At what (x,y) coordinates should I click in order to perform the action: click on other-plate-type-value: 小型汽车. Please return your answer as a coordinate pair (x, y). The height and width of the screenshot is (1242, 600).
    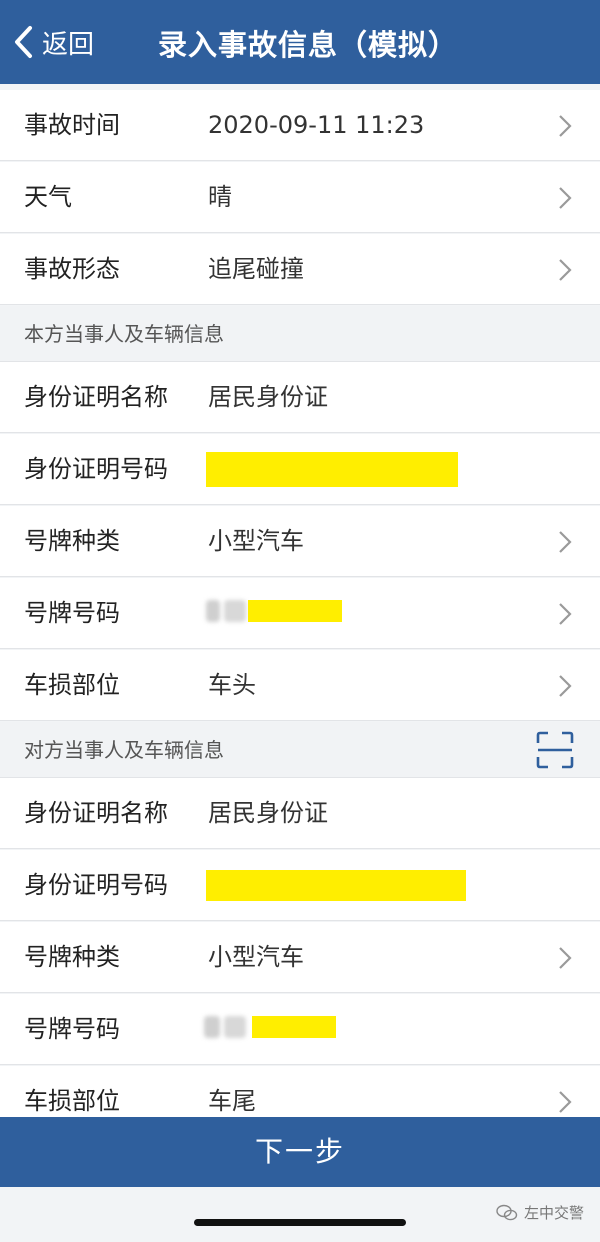
    Looking at the image, I should click on (256, 957).